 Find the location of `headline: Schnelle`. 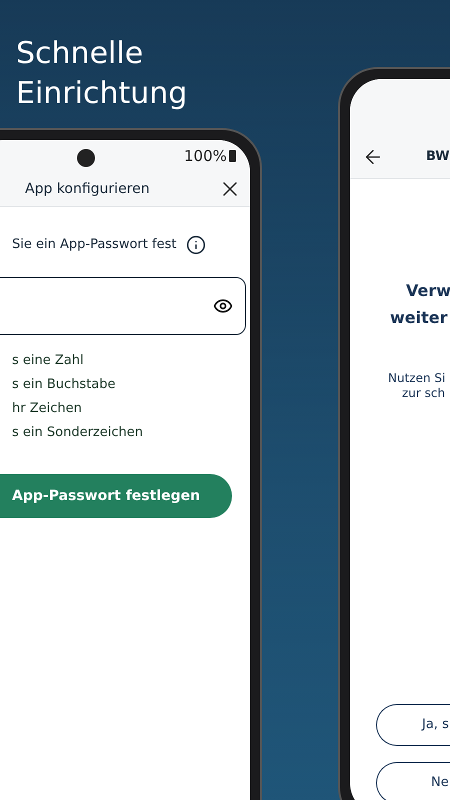

headline: Schnelle is located at coordinates (80, 54).